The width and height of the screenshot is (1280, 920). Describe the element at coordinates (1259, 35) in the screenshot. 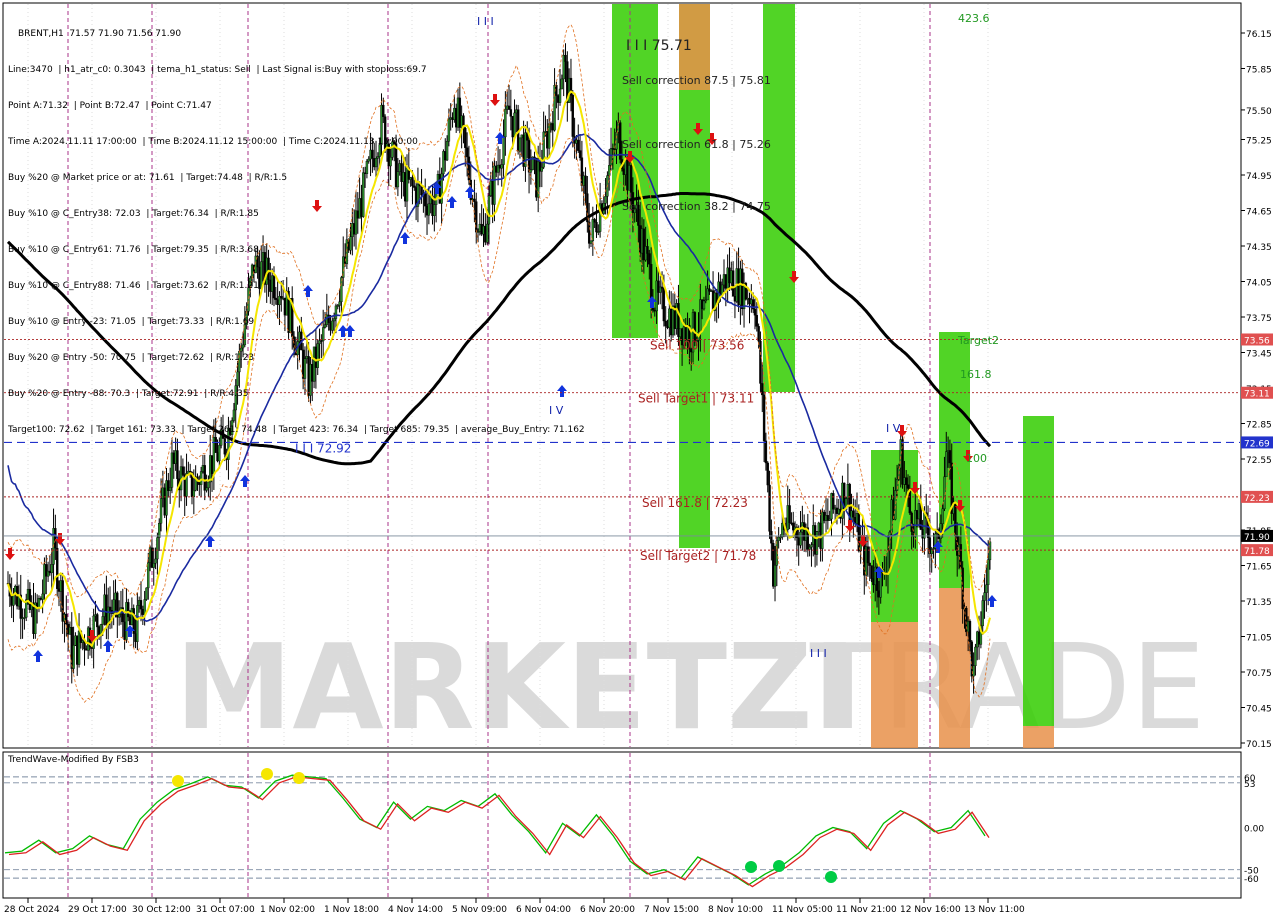

I see `y-tick-label: 76.15` at that location.